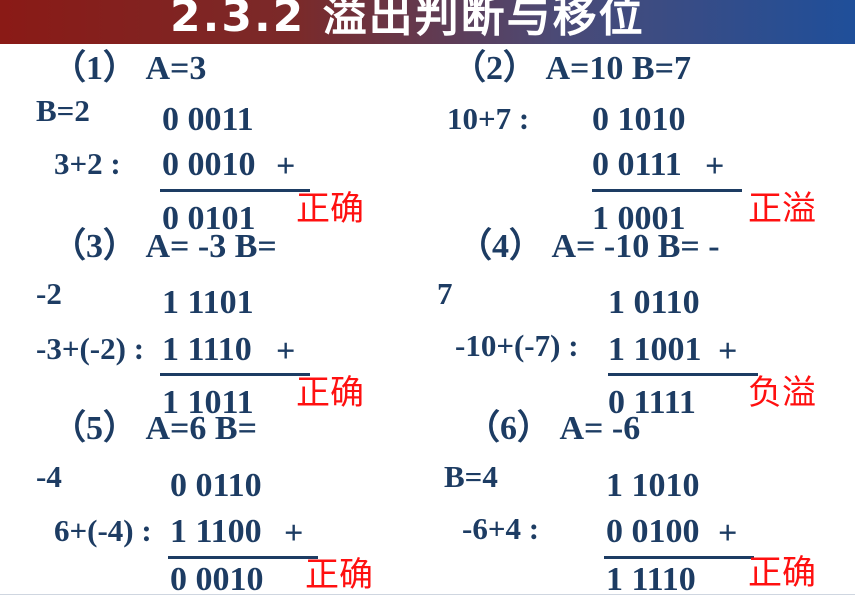  What do you see at coordinates (207, 349) in the screenshot?
I see `operand-2: 1 1110` at bounding box center [207, 349].